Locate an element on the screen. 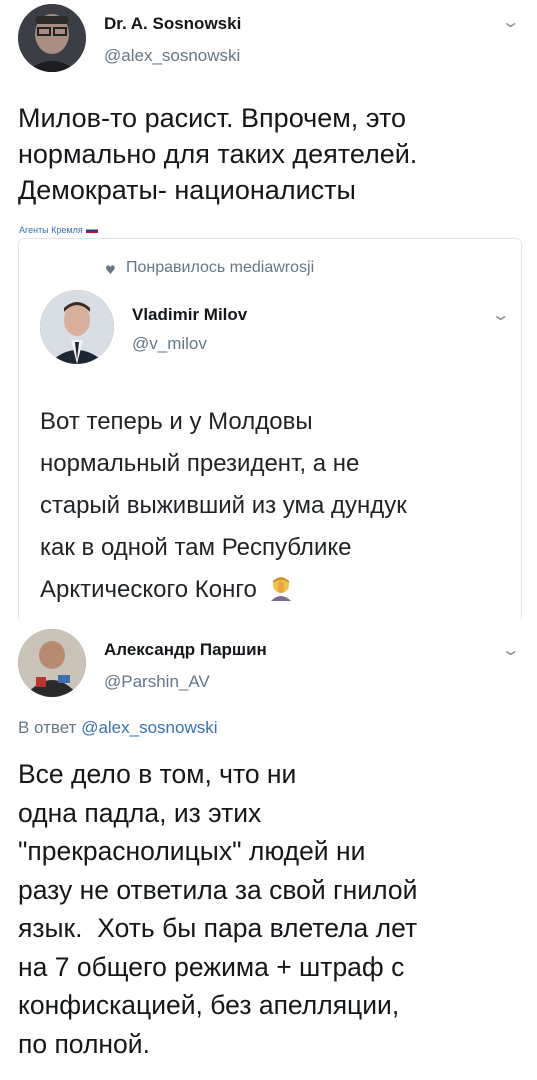 The height and width of the screenshot is (1080, 537). in-reply-to: В ответ @alex_sosnowski is located at coordinates (118, 728).